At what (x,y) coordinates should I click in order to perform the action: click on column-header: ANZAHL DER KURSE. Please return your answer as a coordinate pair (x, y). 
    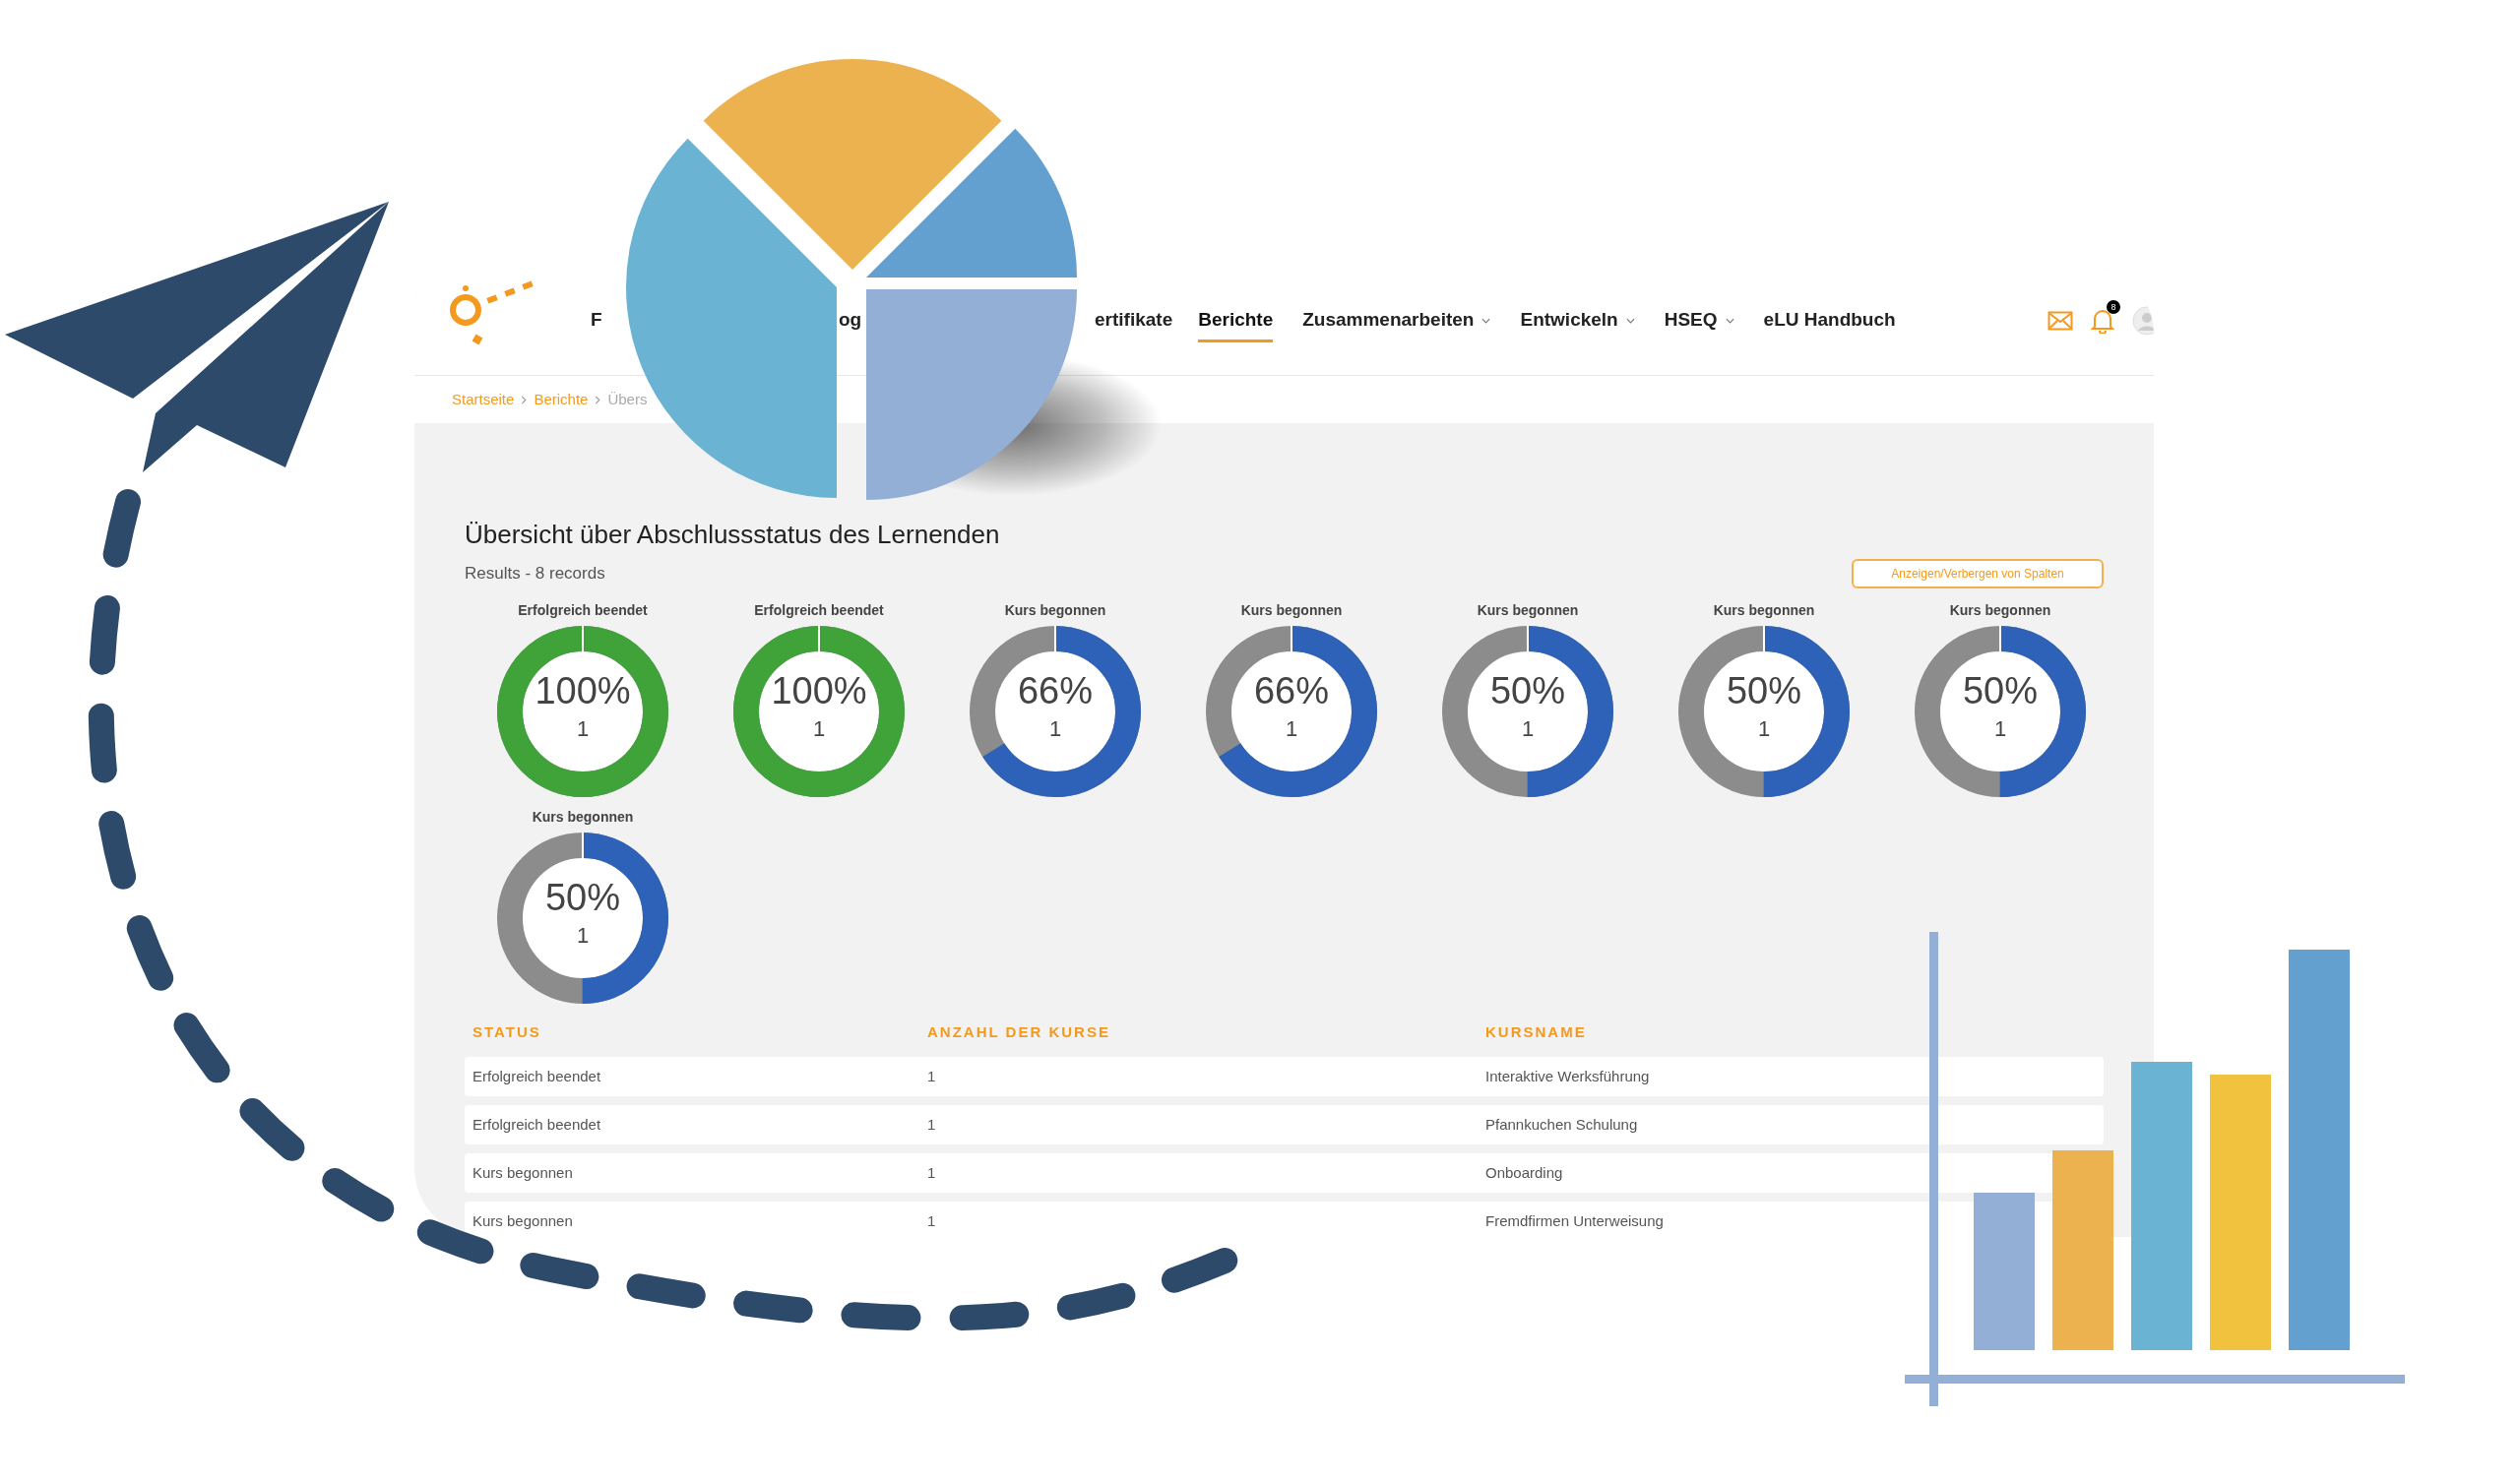
    Looking at the image, I should click on (1018, 1031).